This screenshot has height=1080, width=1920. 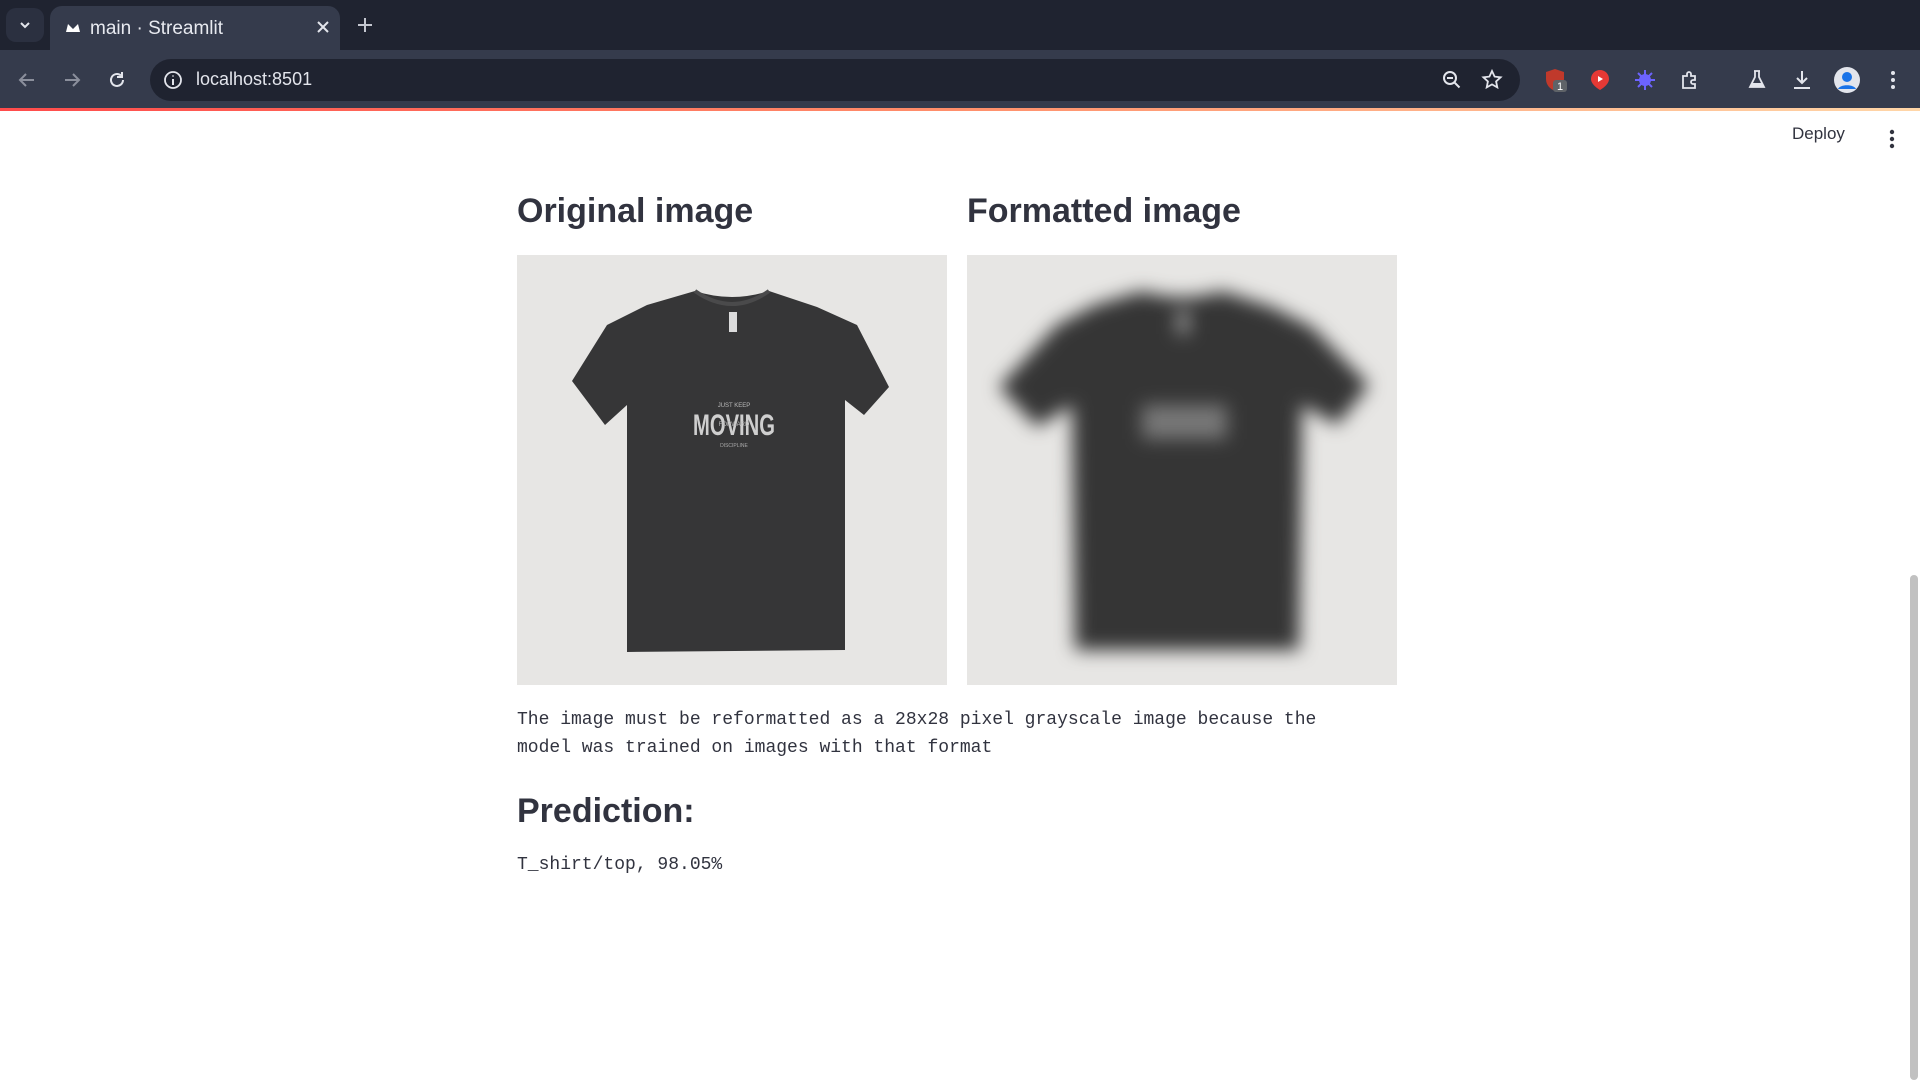 I want to click on original-image-heading: Original image, so click(x=635, y=211).